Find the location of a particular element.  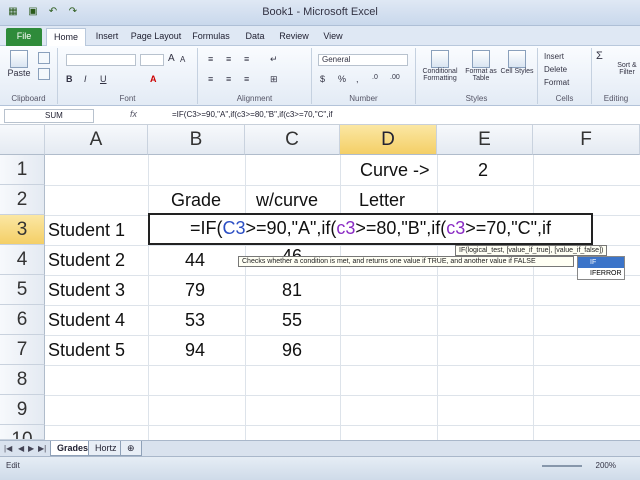

row-header-8: 8 is located at coordinates (22, 380).